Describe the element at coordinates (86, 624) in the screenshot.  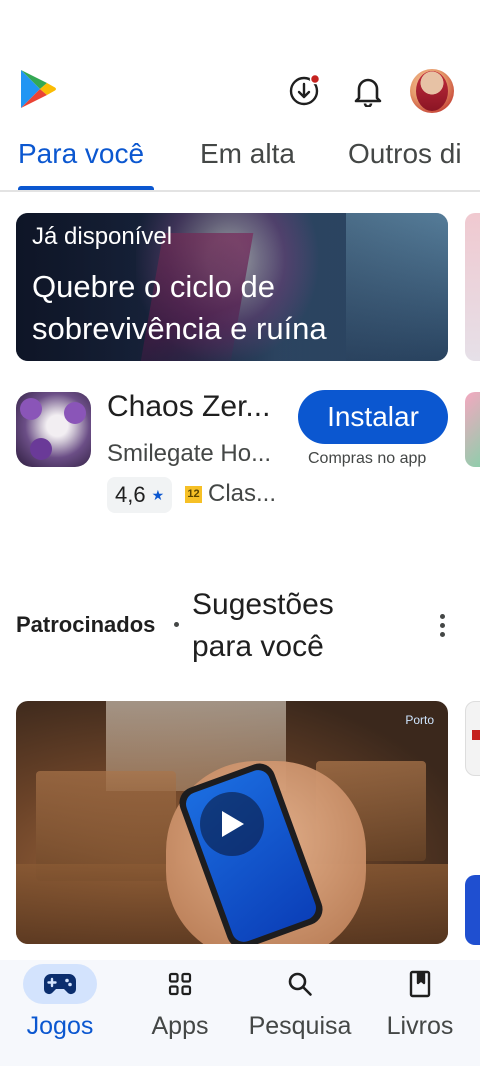
I see `sponsored-label: Patrocinados` at that location.